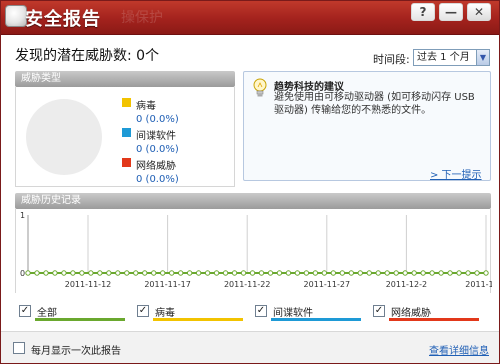 This screenshot has height=364, width=500. Describe the element at coordinates (479, 12) in the screenshot. I see `close-button: ✕` at that location.